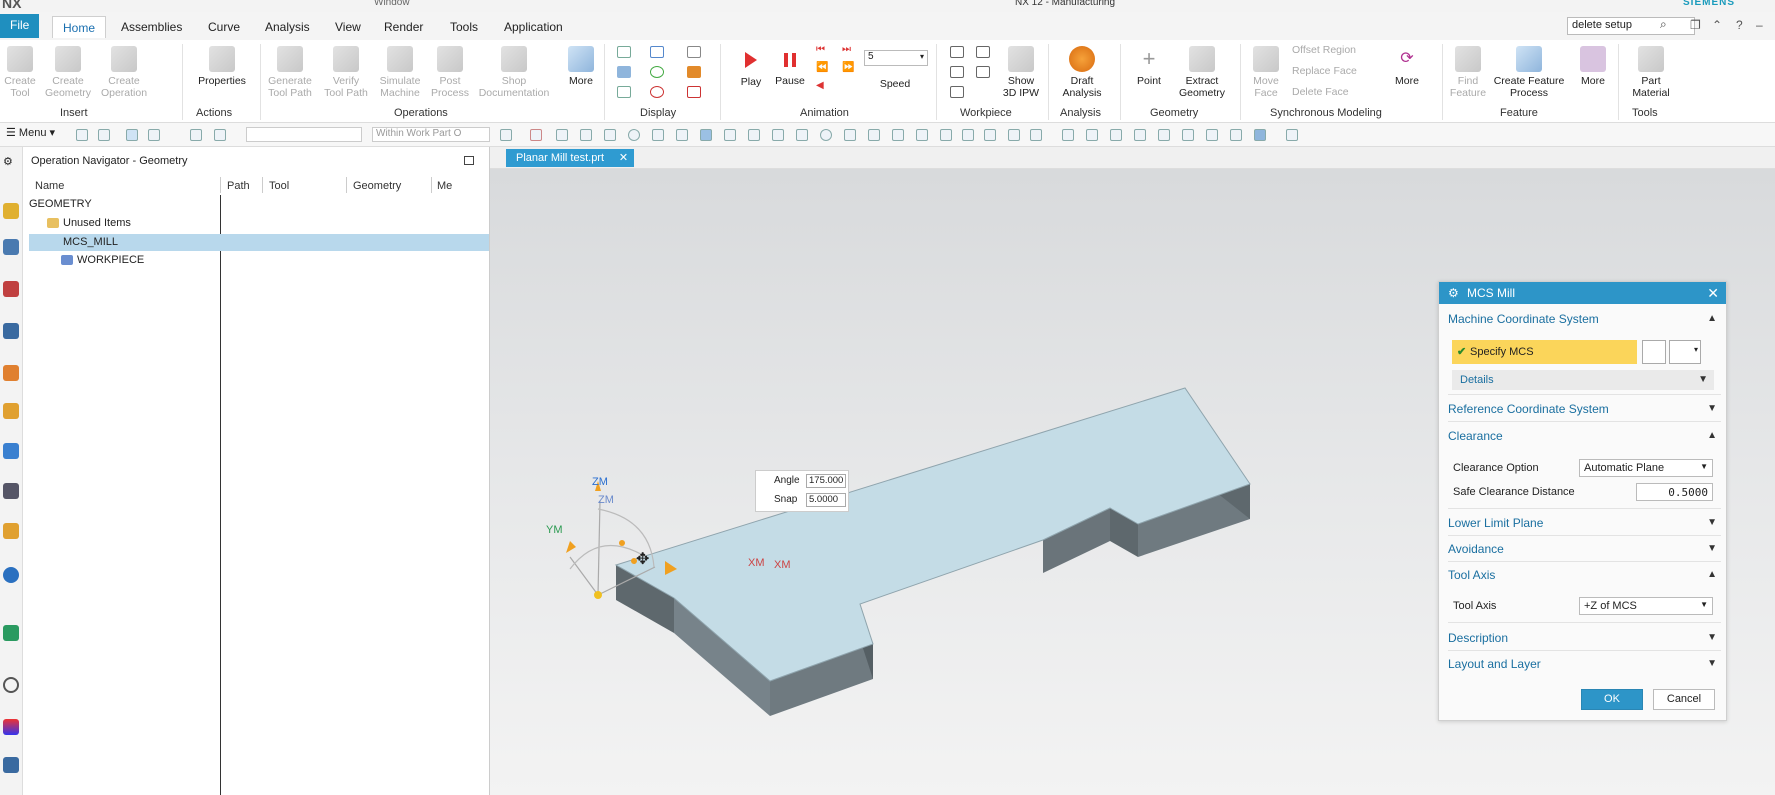 The width and height of the screenshot is (1775, 795). I want to click on gear-icon: ⚙, so click(1453, 293).